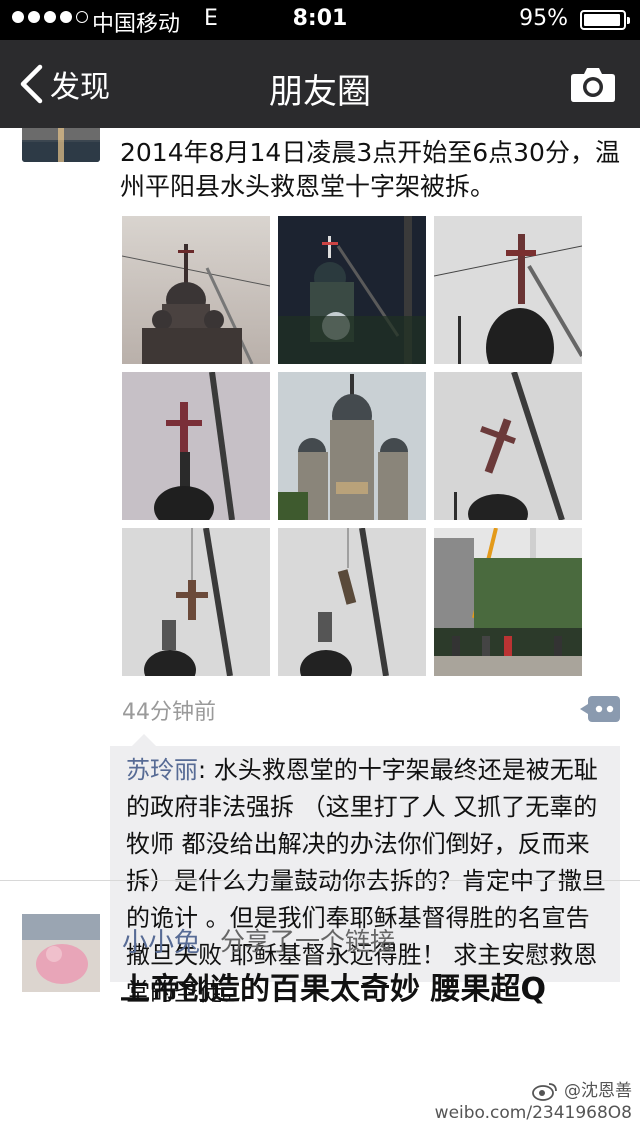  Describe the element at coordinates (161, 940) in the screenshot. I see `user-name: 小小兔` at that location.